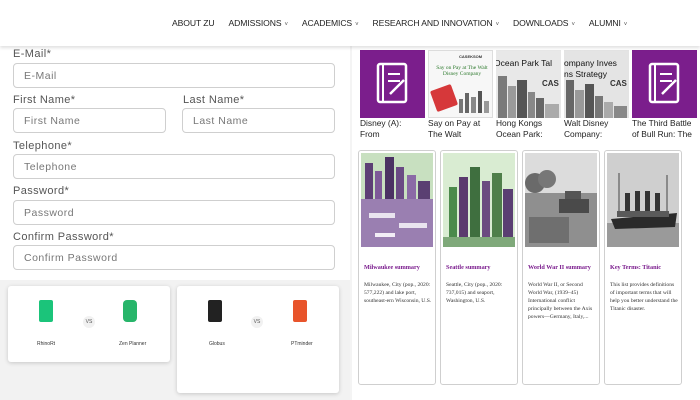  Describe the element at coordinates (46, 311) in the screenshot. I see `rhinofit-logo` at that location.